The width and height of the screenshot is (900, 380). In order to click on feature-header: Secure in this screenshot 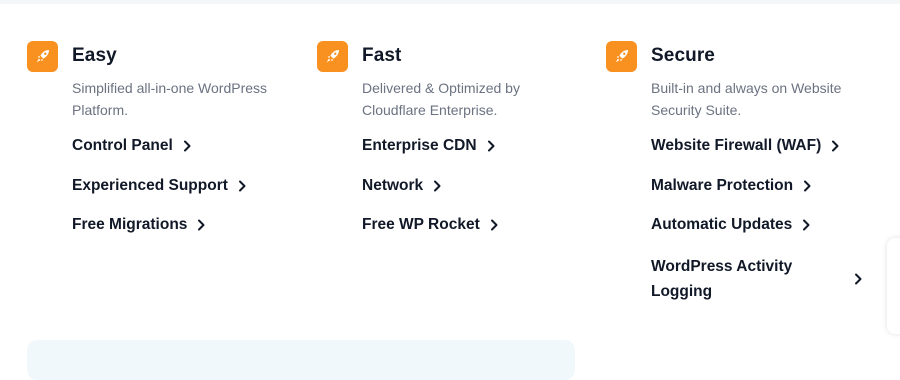, I will do `click(737, 56)`.